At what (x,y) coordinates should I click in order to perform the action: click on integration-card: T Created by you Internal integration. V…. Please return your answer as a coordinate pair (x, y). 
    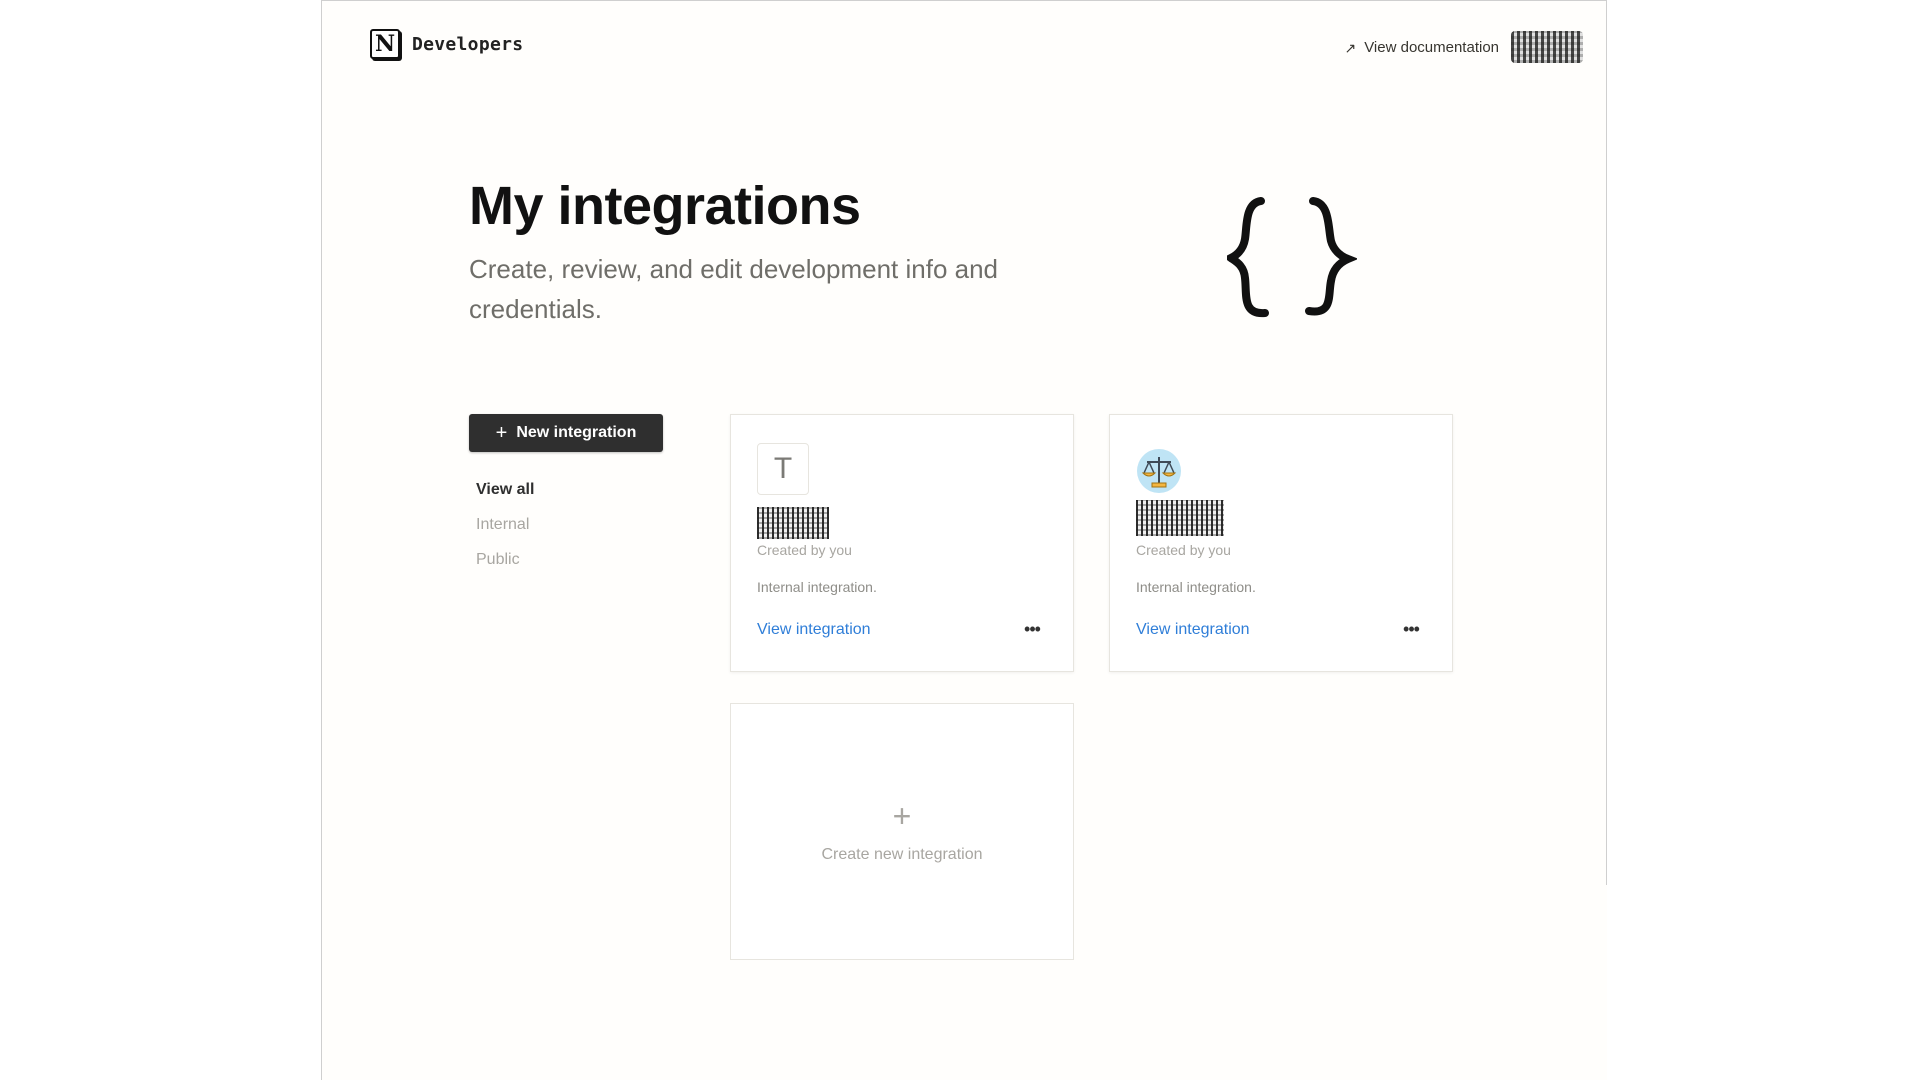
    Looking at the image, I should click on (902, 543).